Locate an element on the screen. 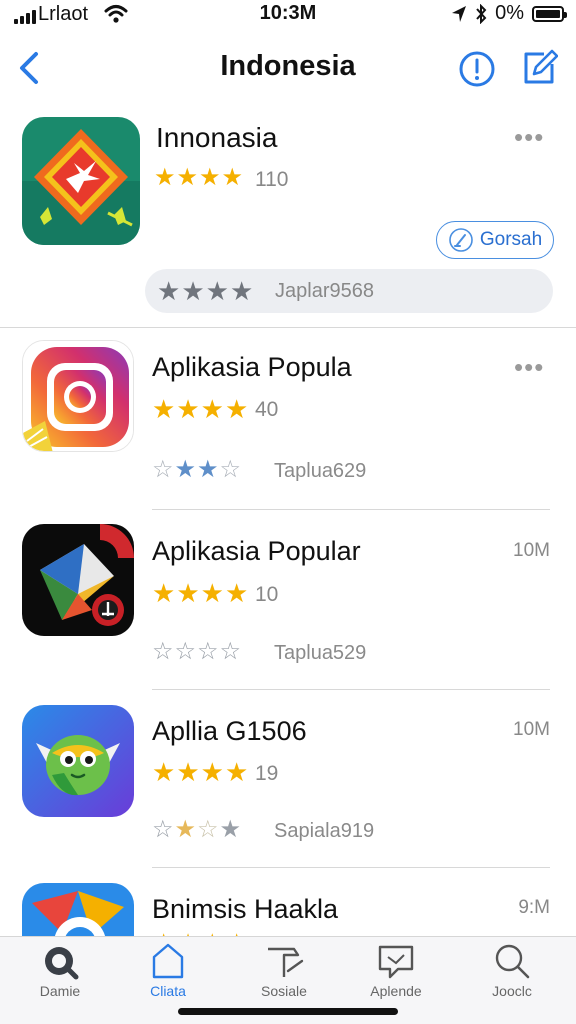  rating-count: 40 is located at coordinates (267, 409).